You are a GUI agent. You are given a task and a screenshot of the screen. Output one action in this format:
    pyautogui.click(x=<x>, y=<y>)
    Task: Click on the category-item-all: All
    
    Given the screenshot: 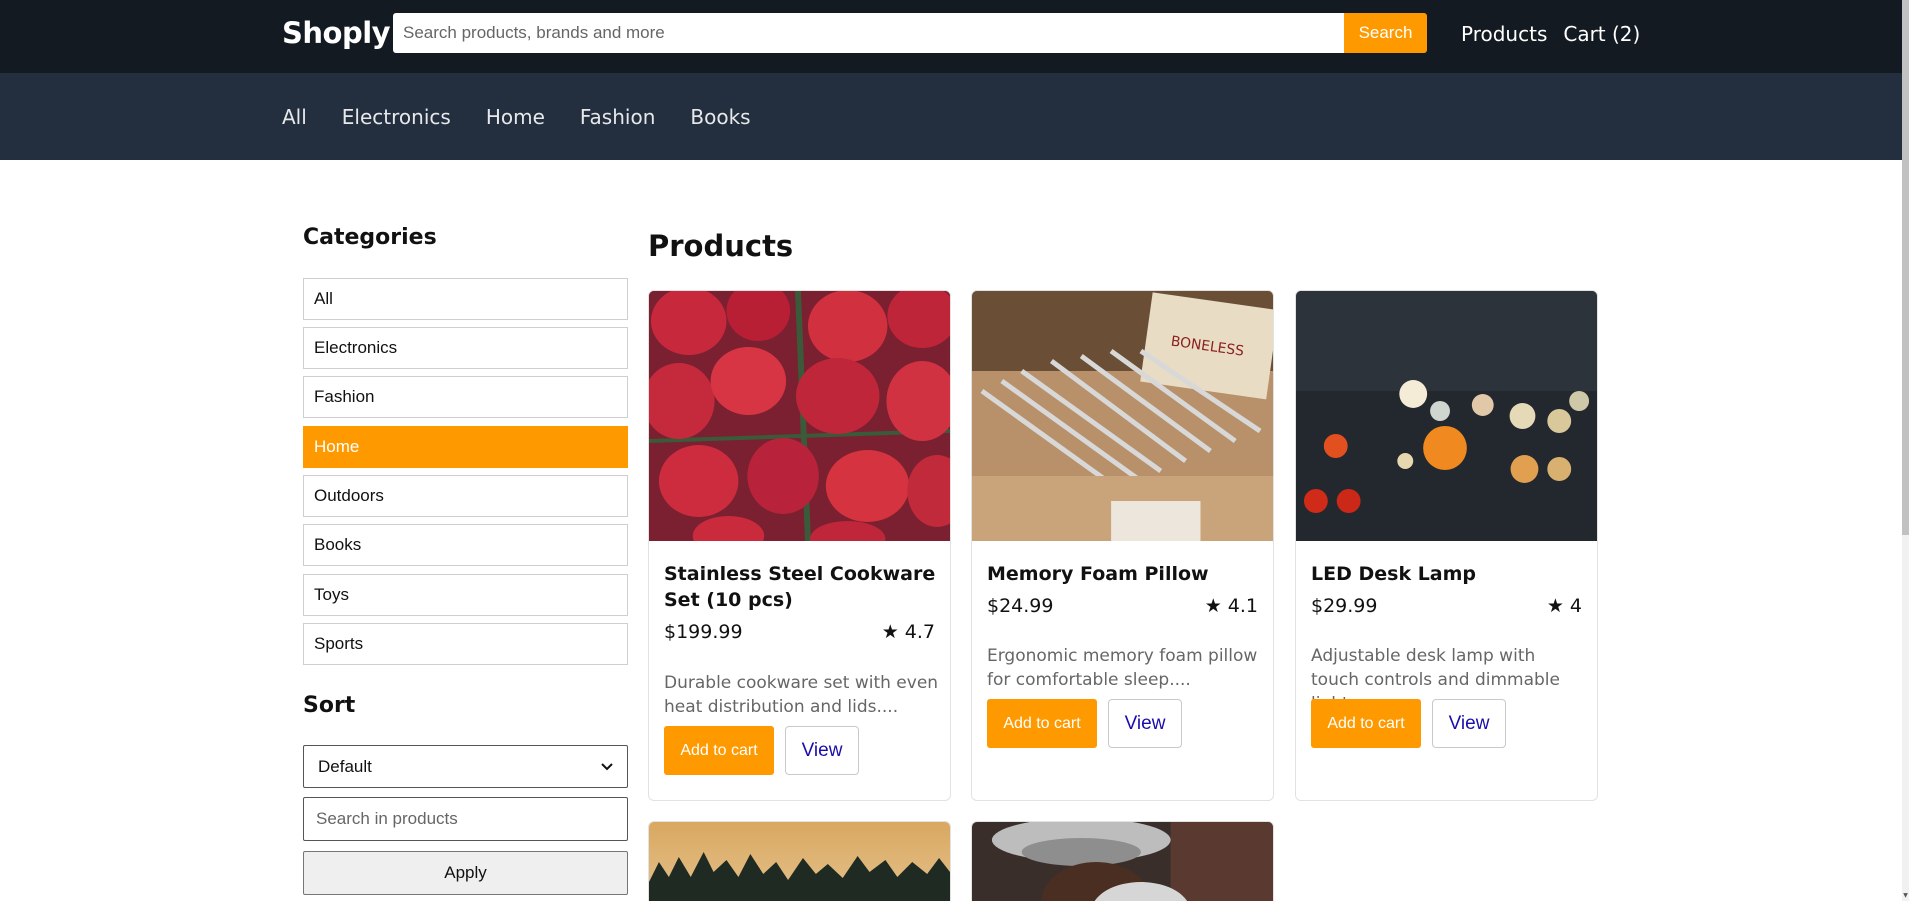 What is the action you would take?
    pyautogui.click(x=465, y=299)
    